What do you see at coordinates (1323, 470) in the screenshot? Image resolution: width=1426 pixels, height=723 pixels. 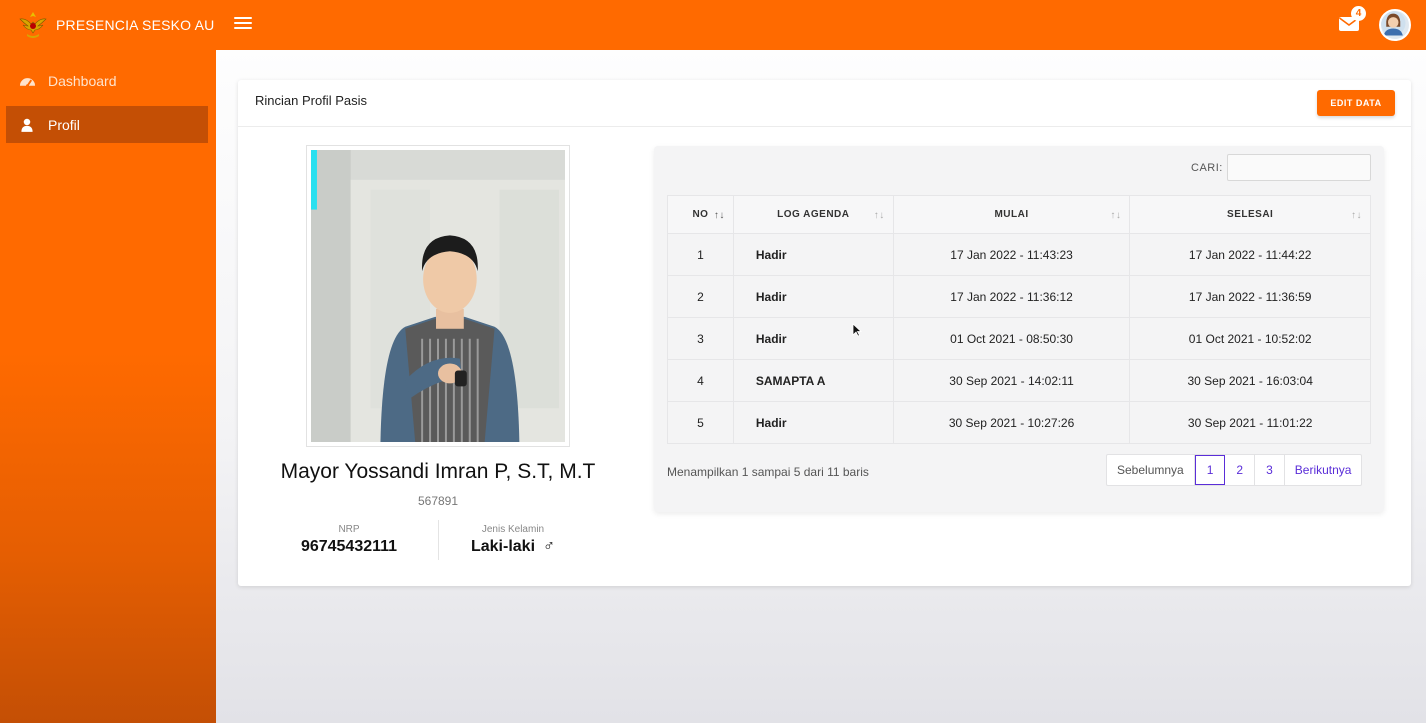 I see `pagination-next-button: Berikutnya` at bounding box center [1323, 470].